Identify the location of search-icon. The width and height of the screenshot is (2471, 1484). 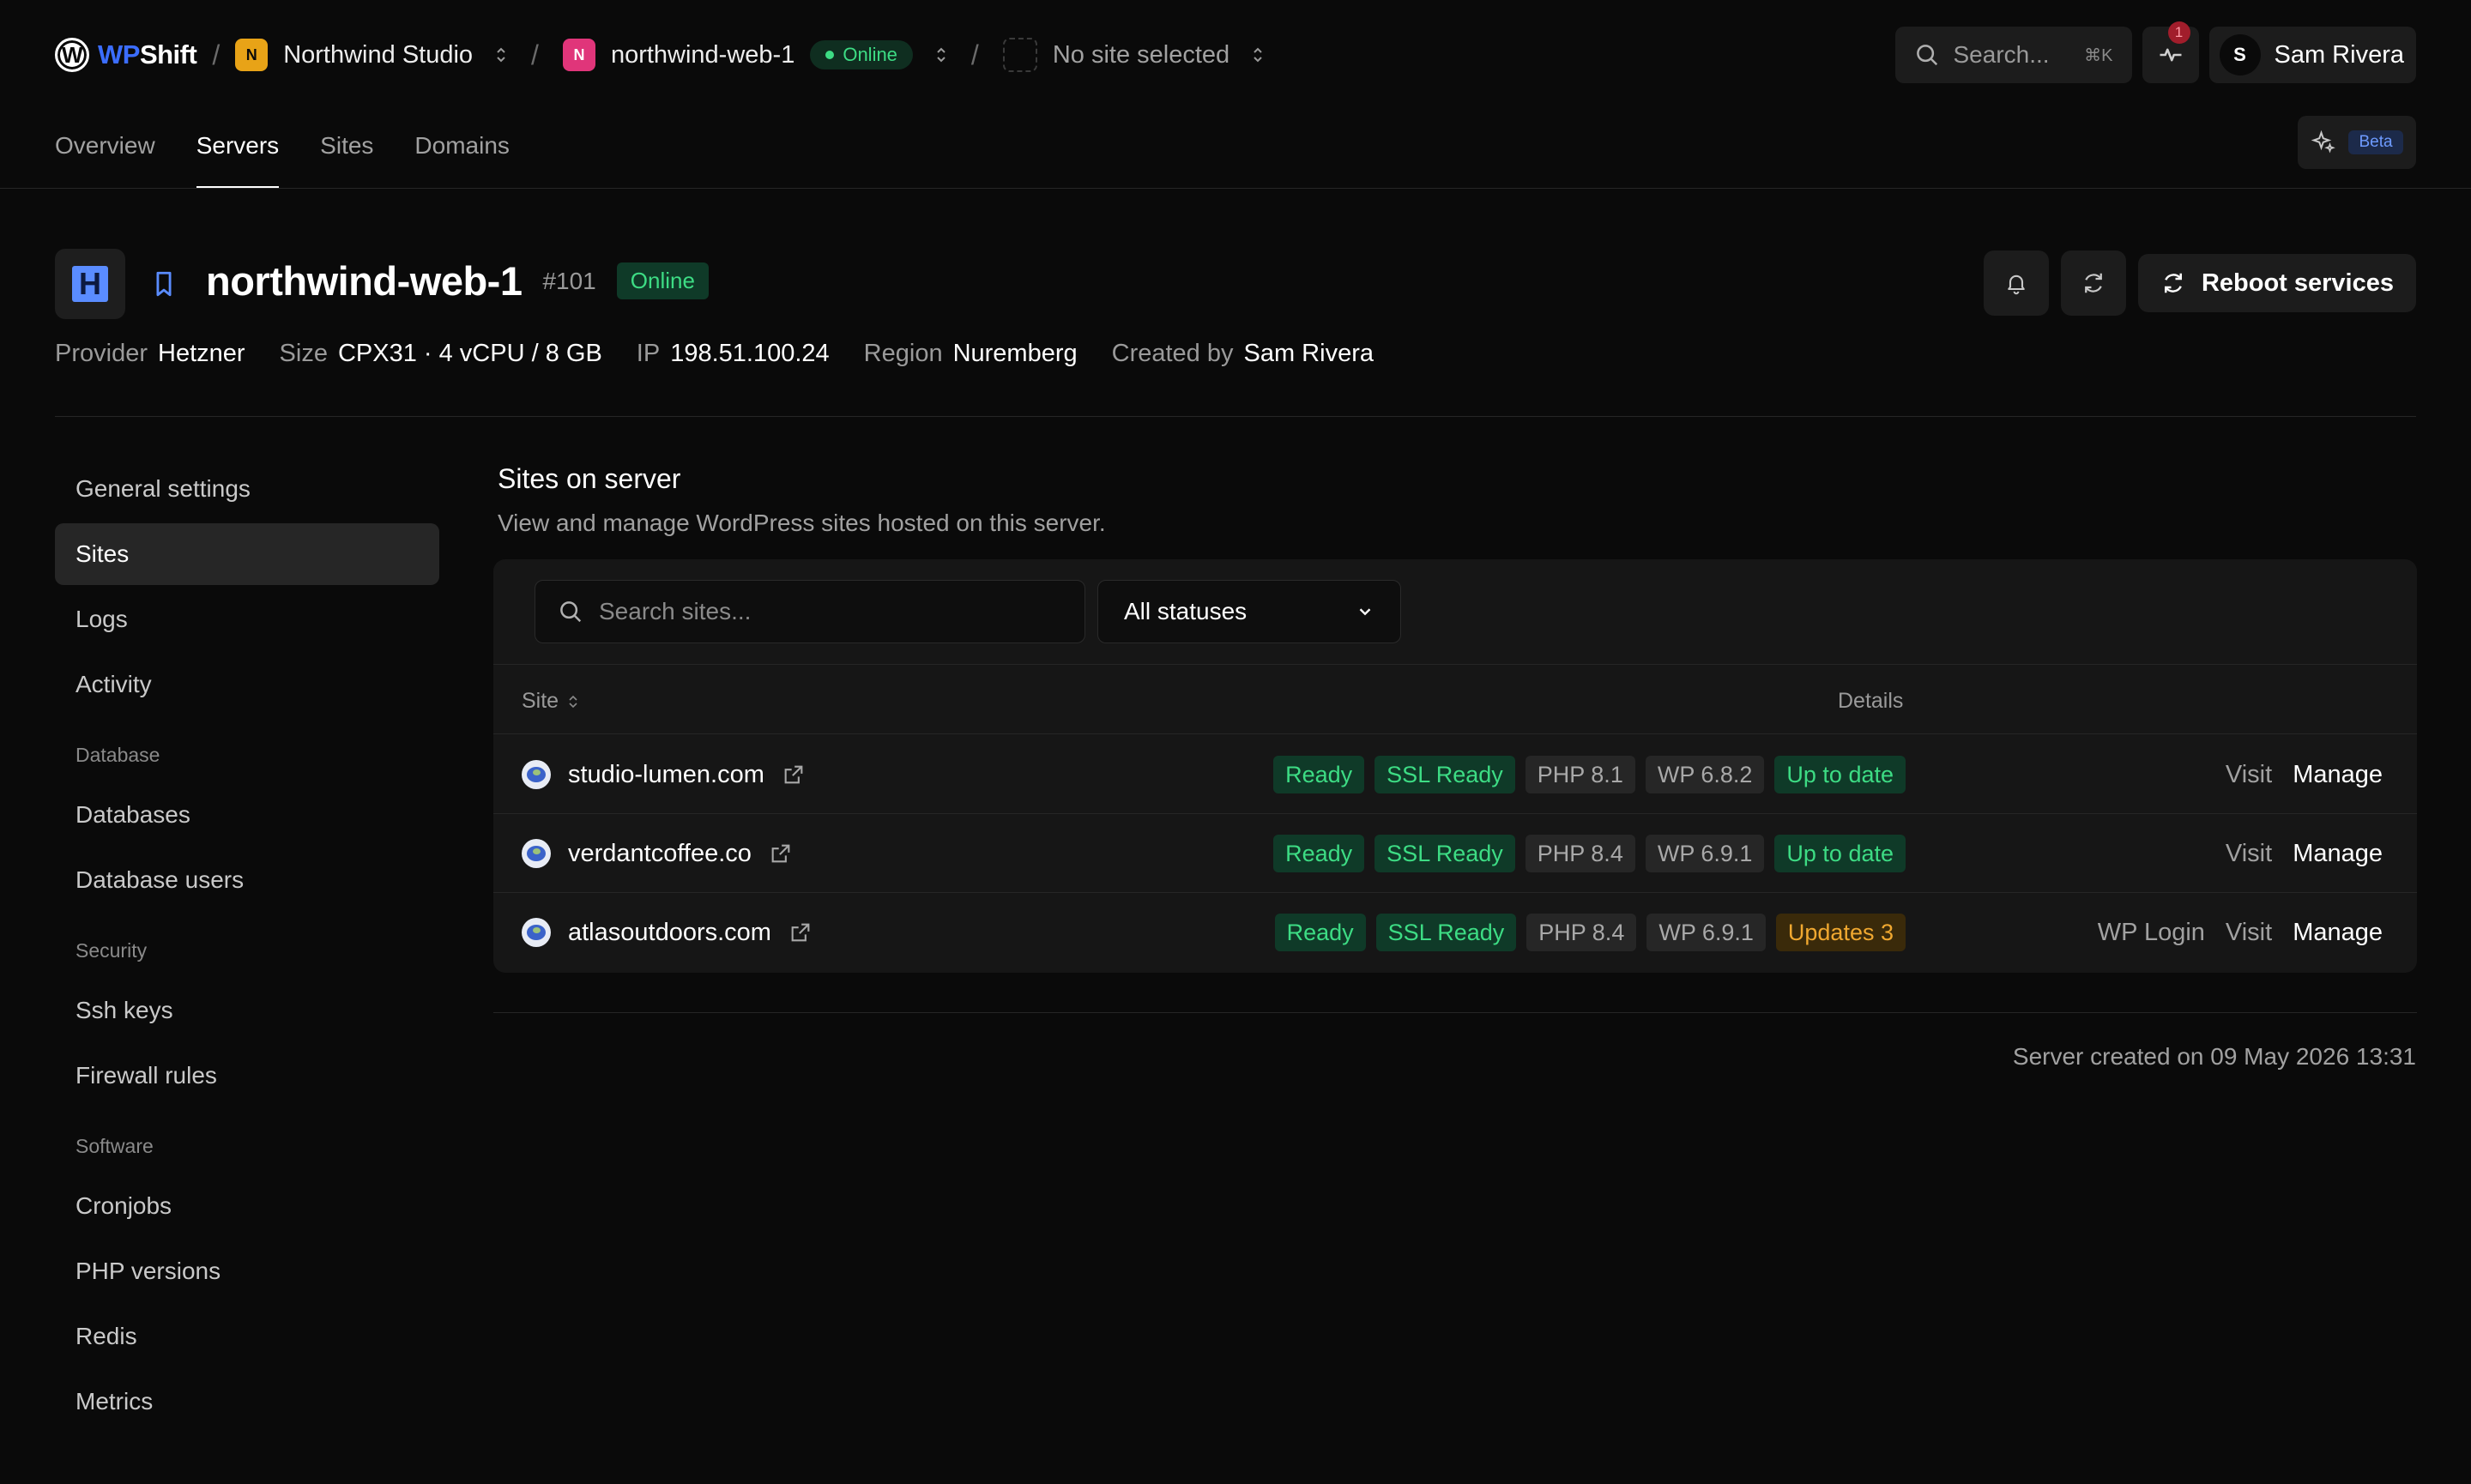
(571, 612).